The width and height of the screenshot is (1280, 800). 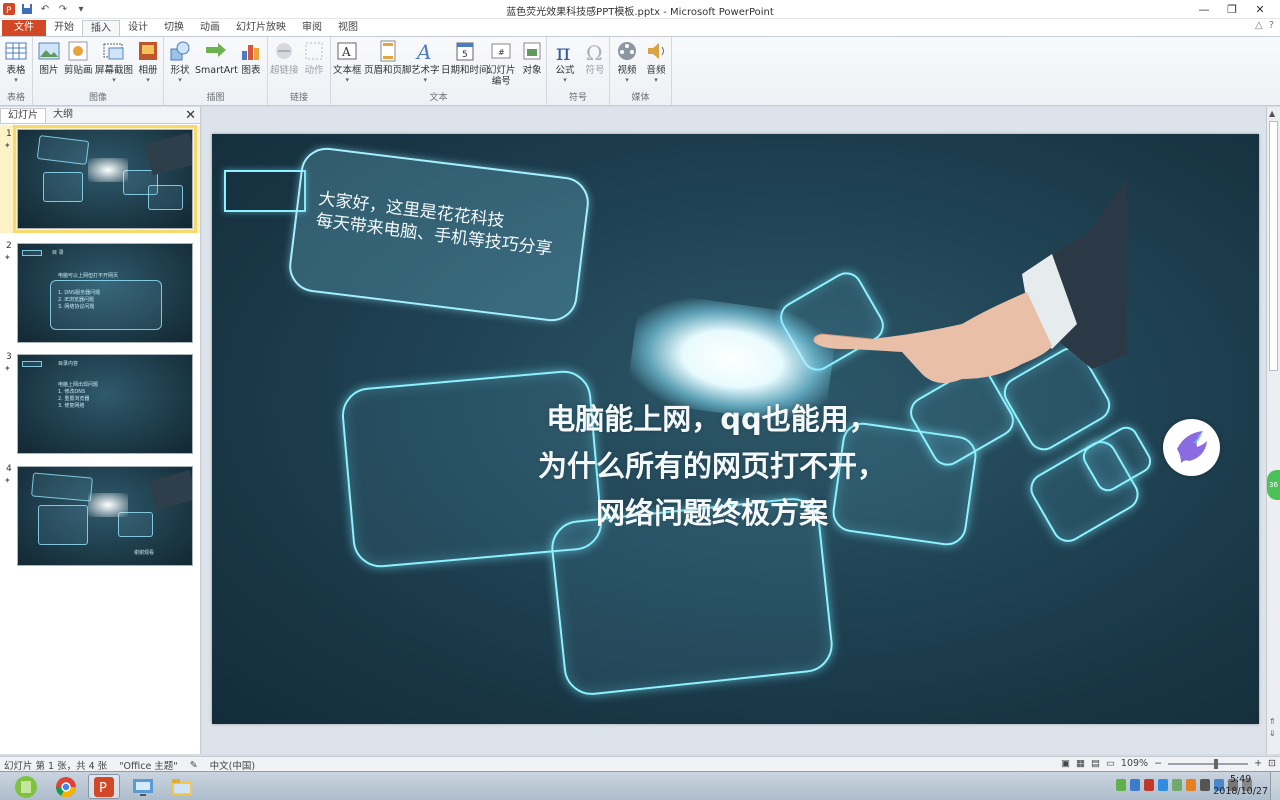 What do you see at coordinates (347, 61) in the screenshot?
I see `textbox-button: A 文本框 ▾` at bounding box center [347, 61].